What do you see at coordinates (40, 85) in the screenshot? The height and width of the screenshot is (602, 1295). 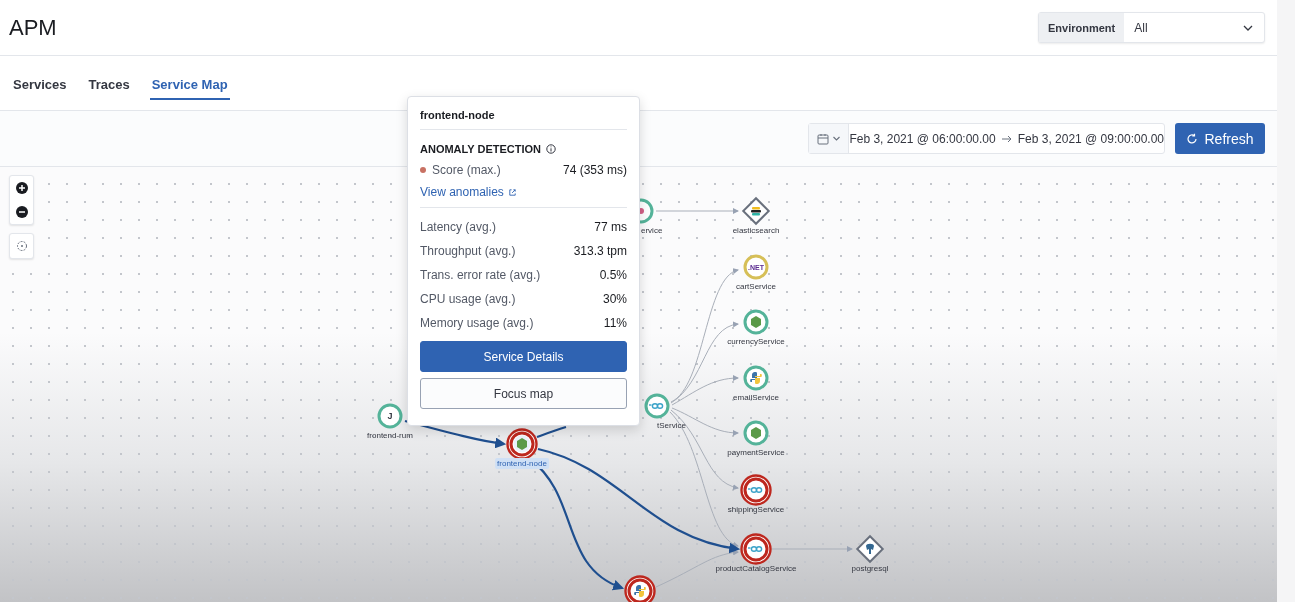 I see `tab: Services` at bounding box center [40, 85].